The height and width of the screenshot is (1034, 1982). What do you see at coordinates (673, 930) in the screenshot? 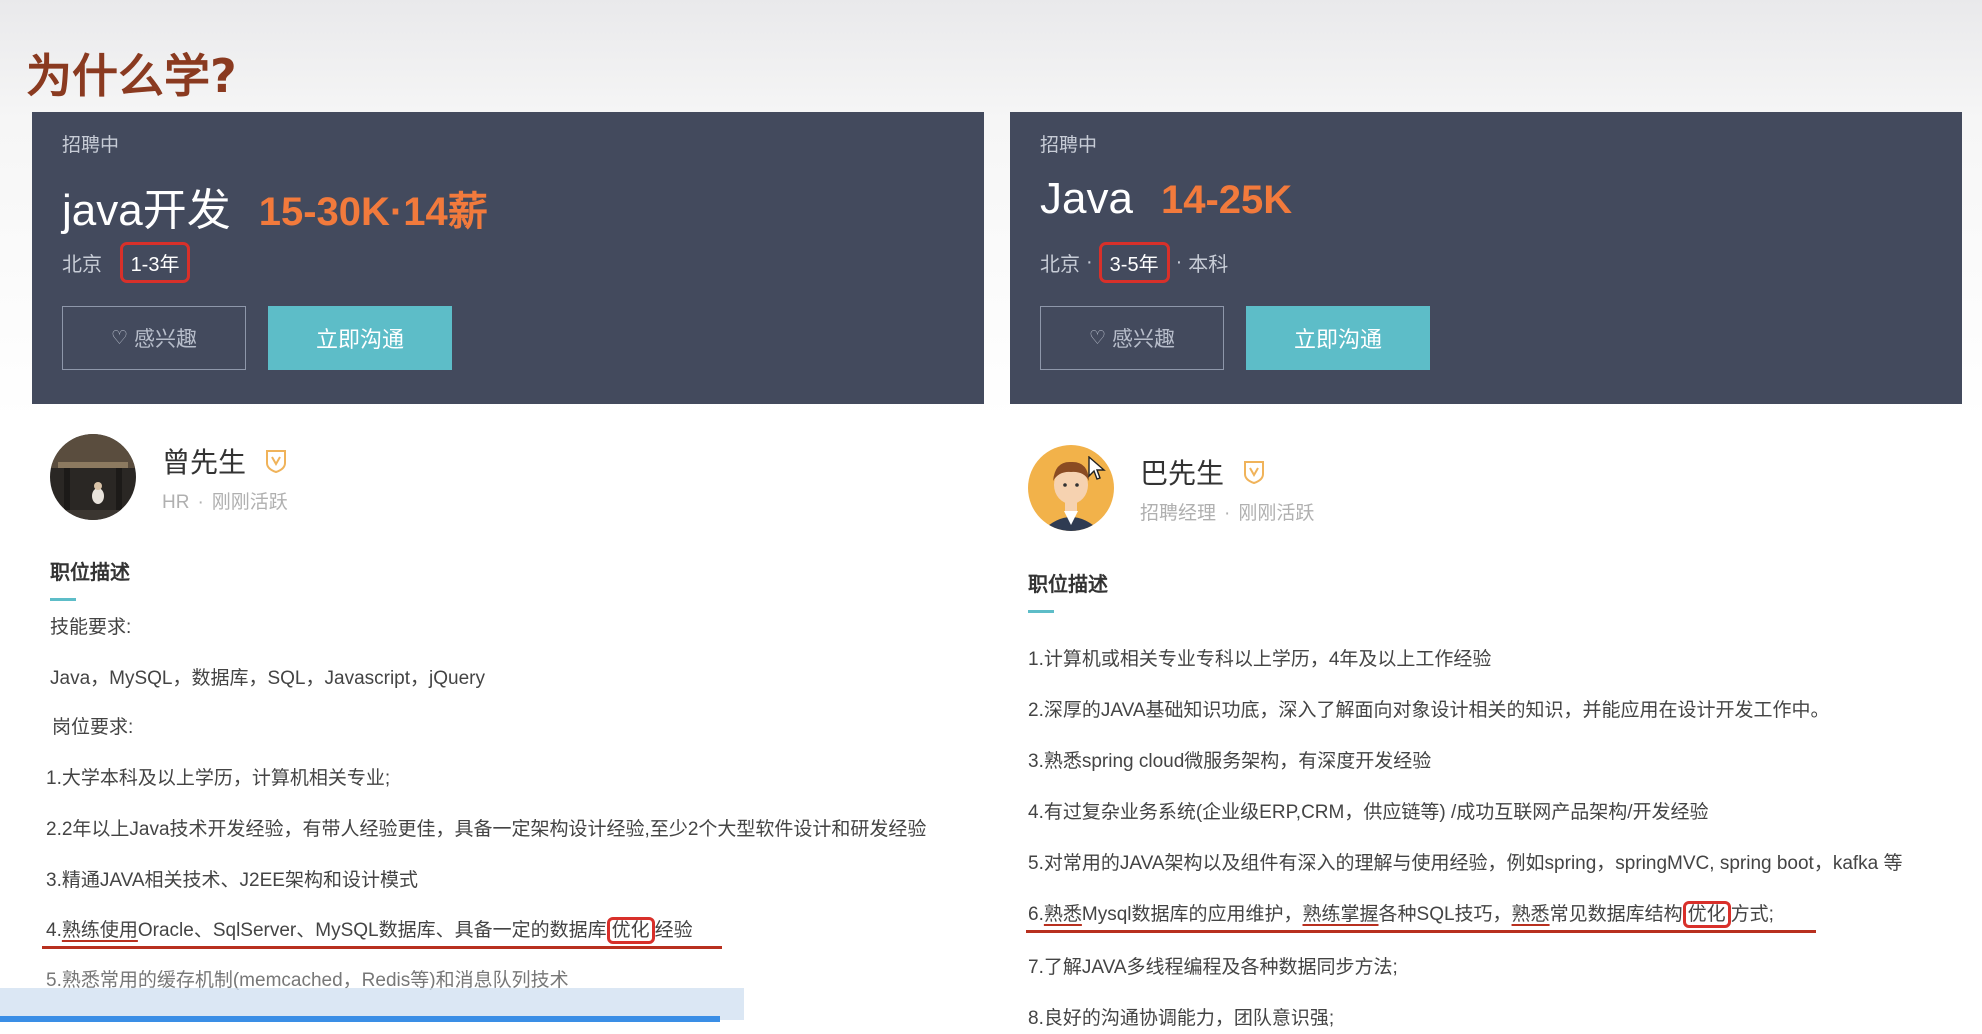
I see `line-text: 经验` at bounding box center [673, 930].